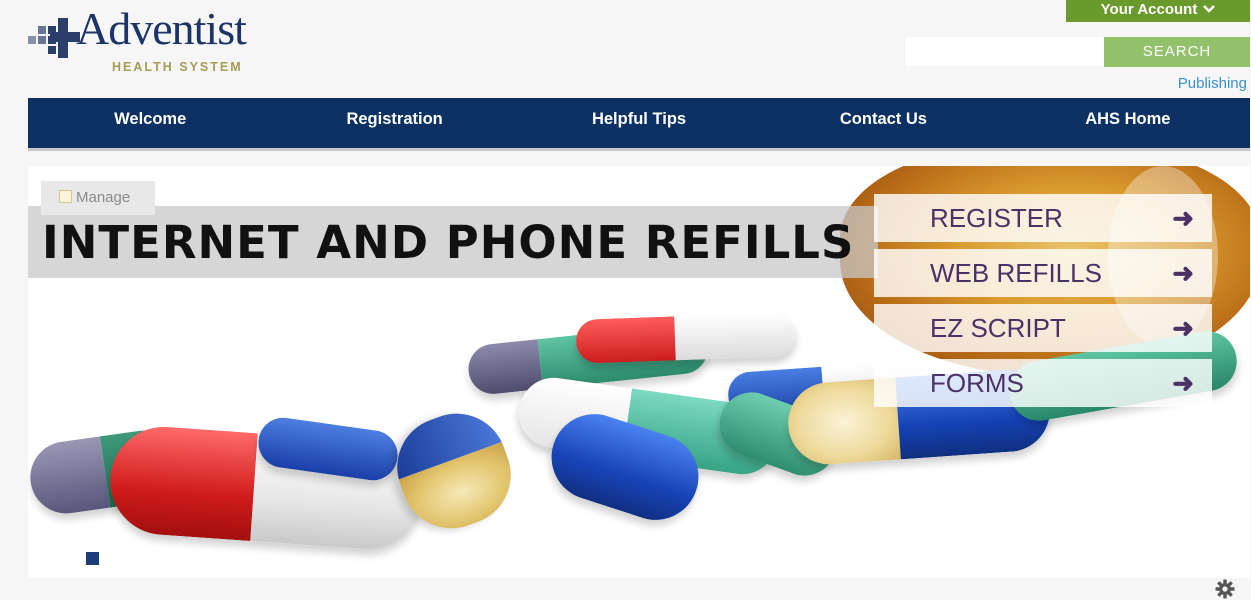 The height and width of the screenshot is (600, 1251). Describe the element at coordinates (1209, 11) in the screenshot. I see `chevron-down-icon` at that location.